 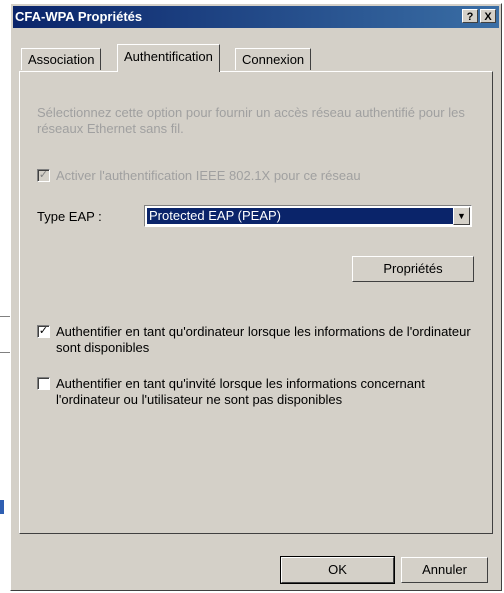 I want to click on eap-properties-button: Propriétés, so click(x=413, y=269).